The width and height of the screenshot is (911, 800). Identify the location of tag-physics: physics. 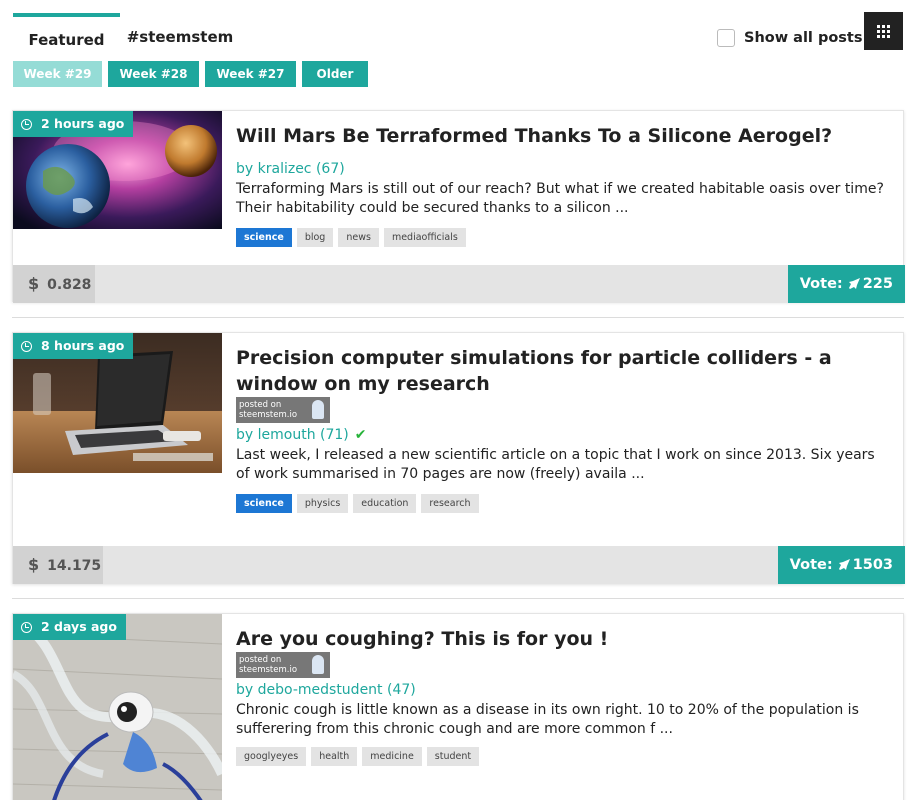
(322, 503).